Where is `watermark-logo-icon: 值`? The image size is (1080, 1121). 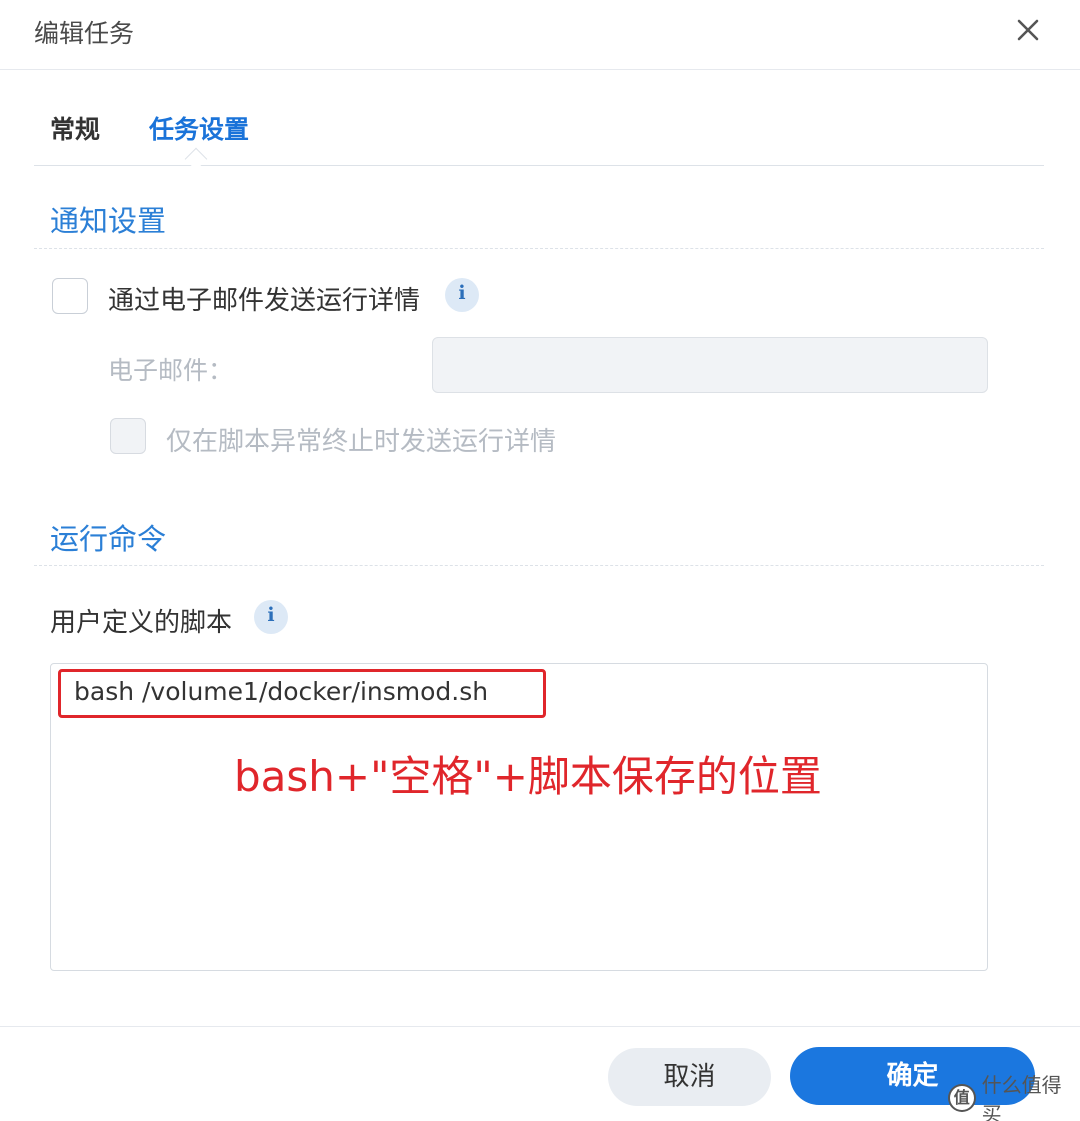 watermark-logo-icon: 值 is located at coordinates (962, 1098).